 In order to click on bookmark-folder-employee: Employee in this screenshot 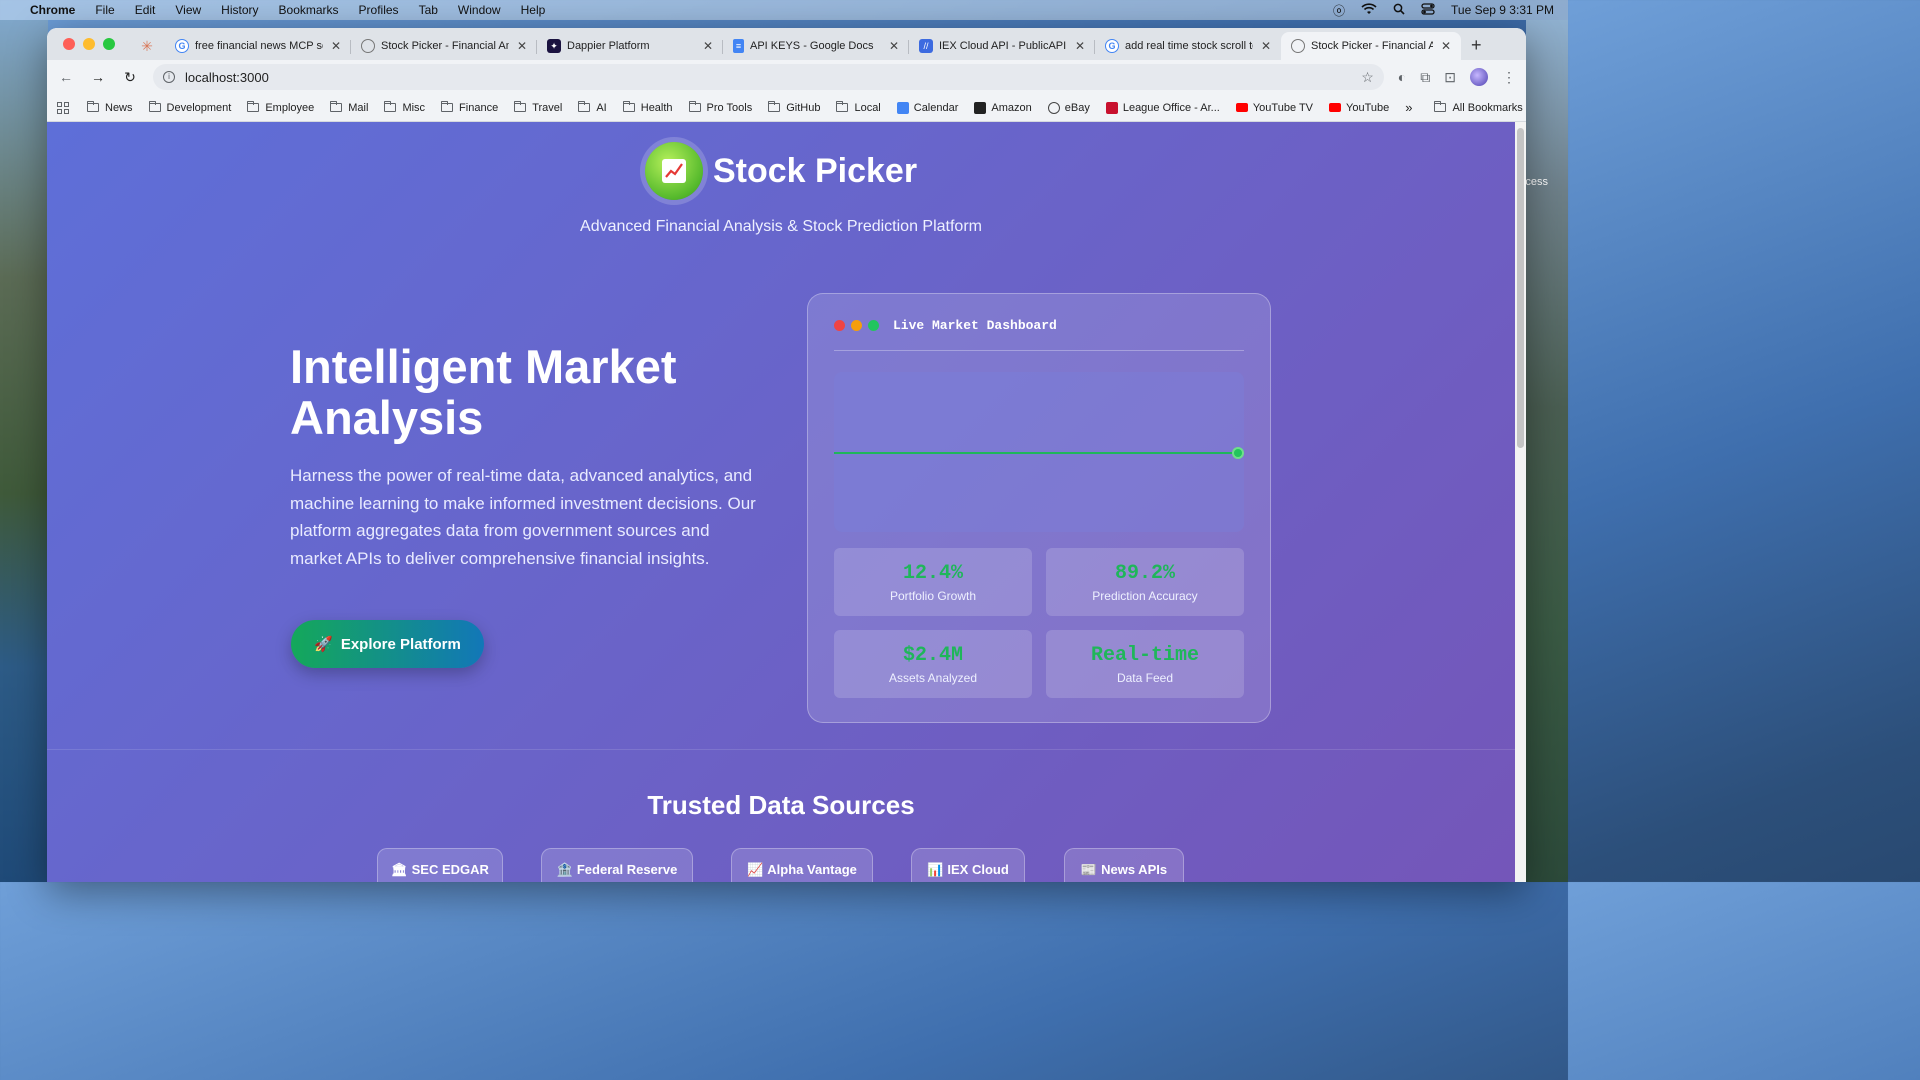, I will do `click(281, 107)`.